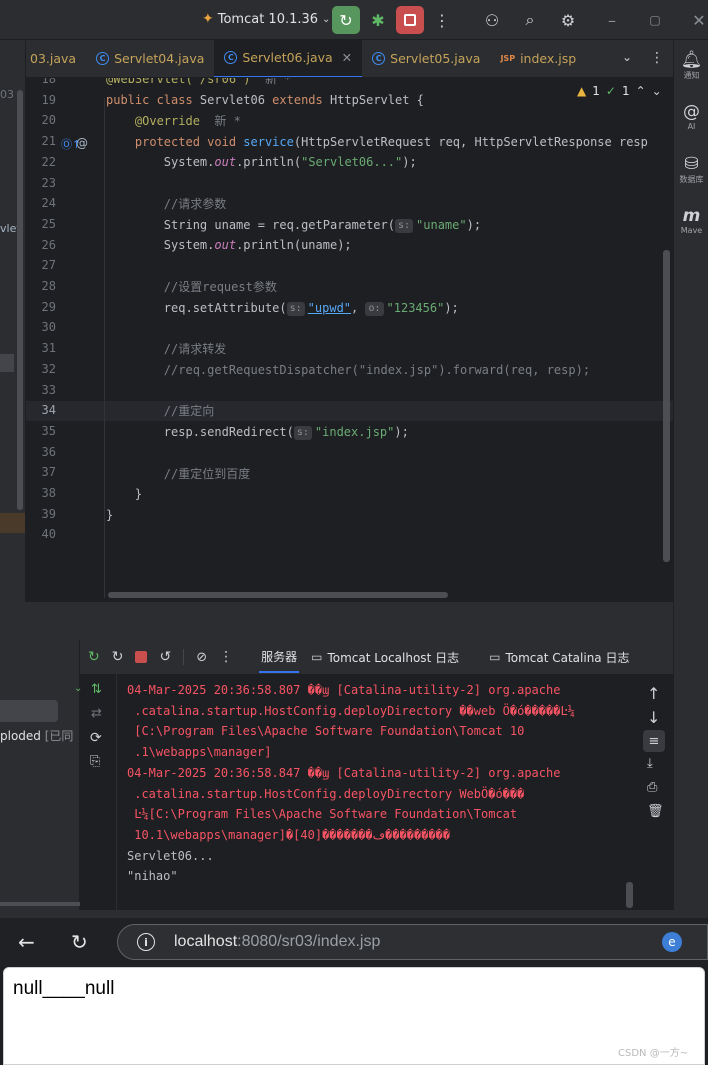  I want to click on run-config-label: Tomcat 10.1.36, so click(268, 19).